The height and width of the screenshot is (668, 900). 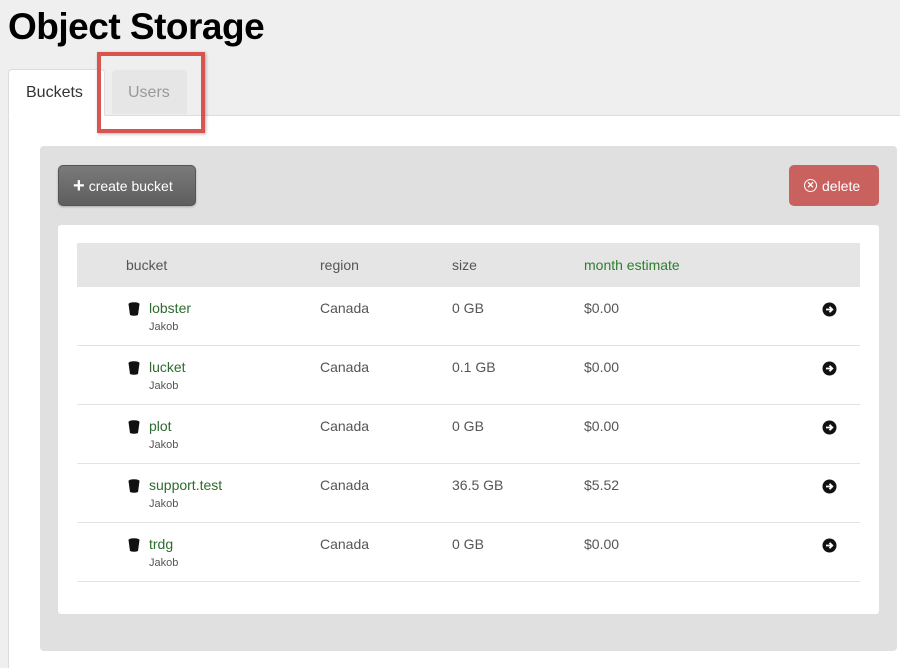 I want to click on column-header-bucket: bucket, so click(x=146, y=265).